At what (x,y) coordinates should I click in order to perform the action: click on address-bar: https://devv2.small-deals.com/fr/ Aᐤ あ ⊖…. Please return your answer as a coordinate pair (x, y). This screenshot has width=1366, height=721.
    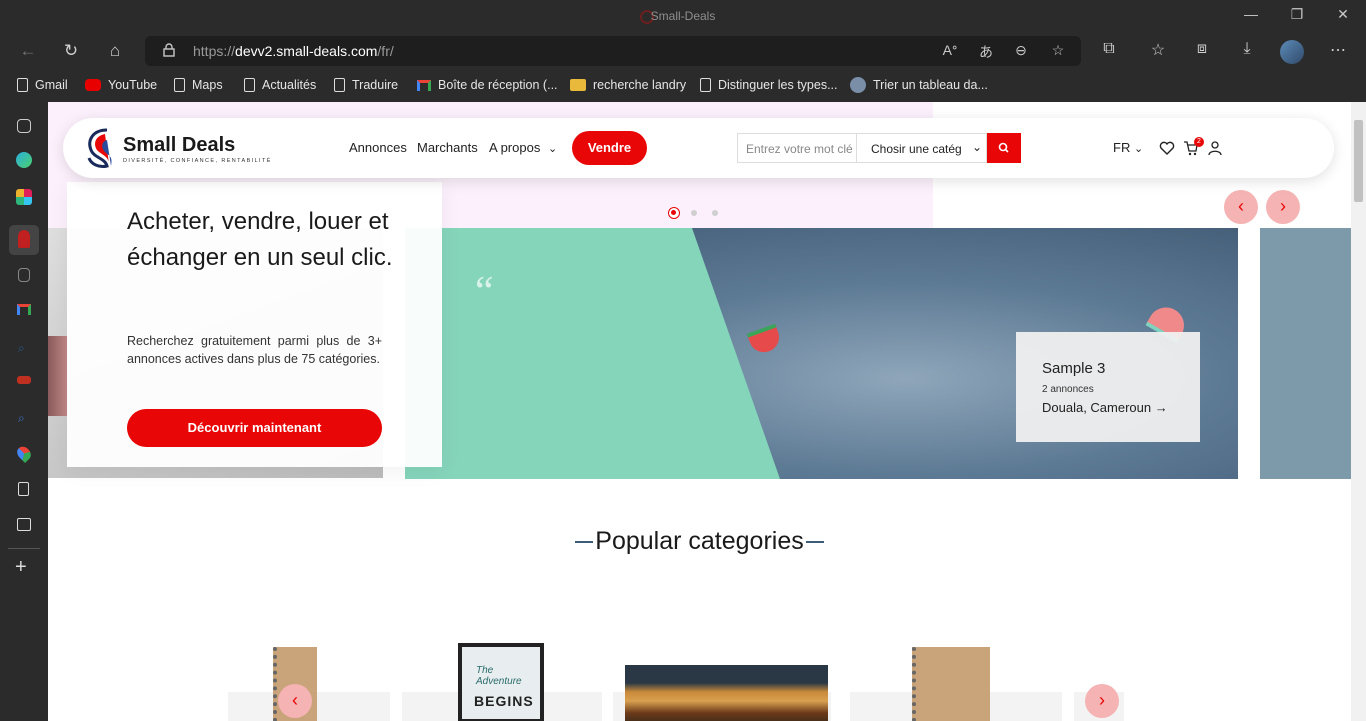
    Looking at the image, I should click on (613, 51).